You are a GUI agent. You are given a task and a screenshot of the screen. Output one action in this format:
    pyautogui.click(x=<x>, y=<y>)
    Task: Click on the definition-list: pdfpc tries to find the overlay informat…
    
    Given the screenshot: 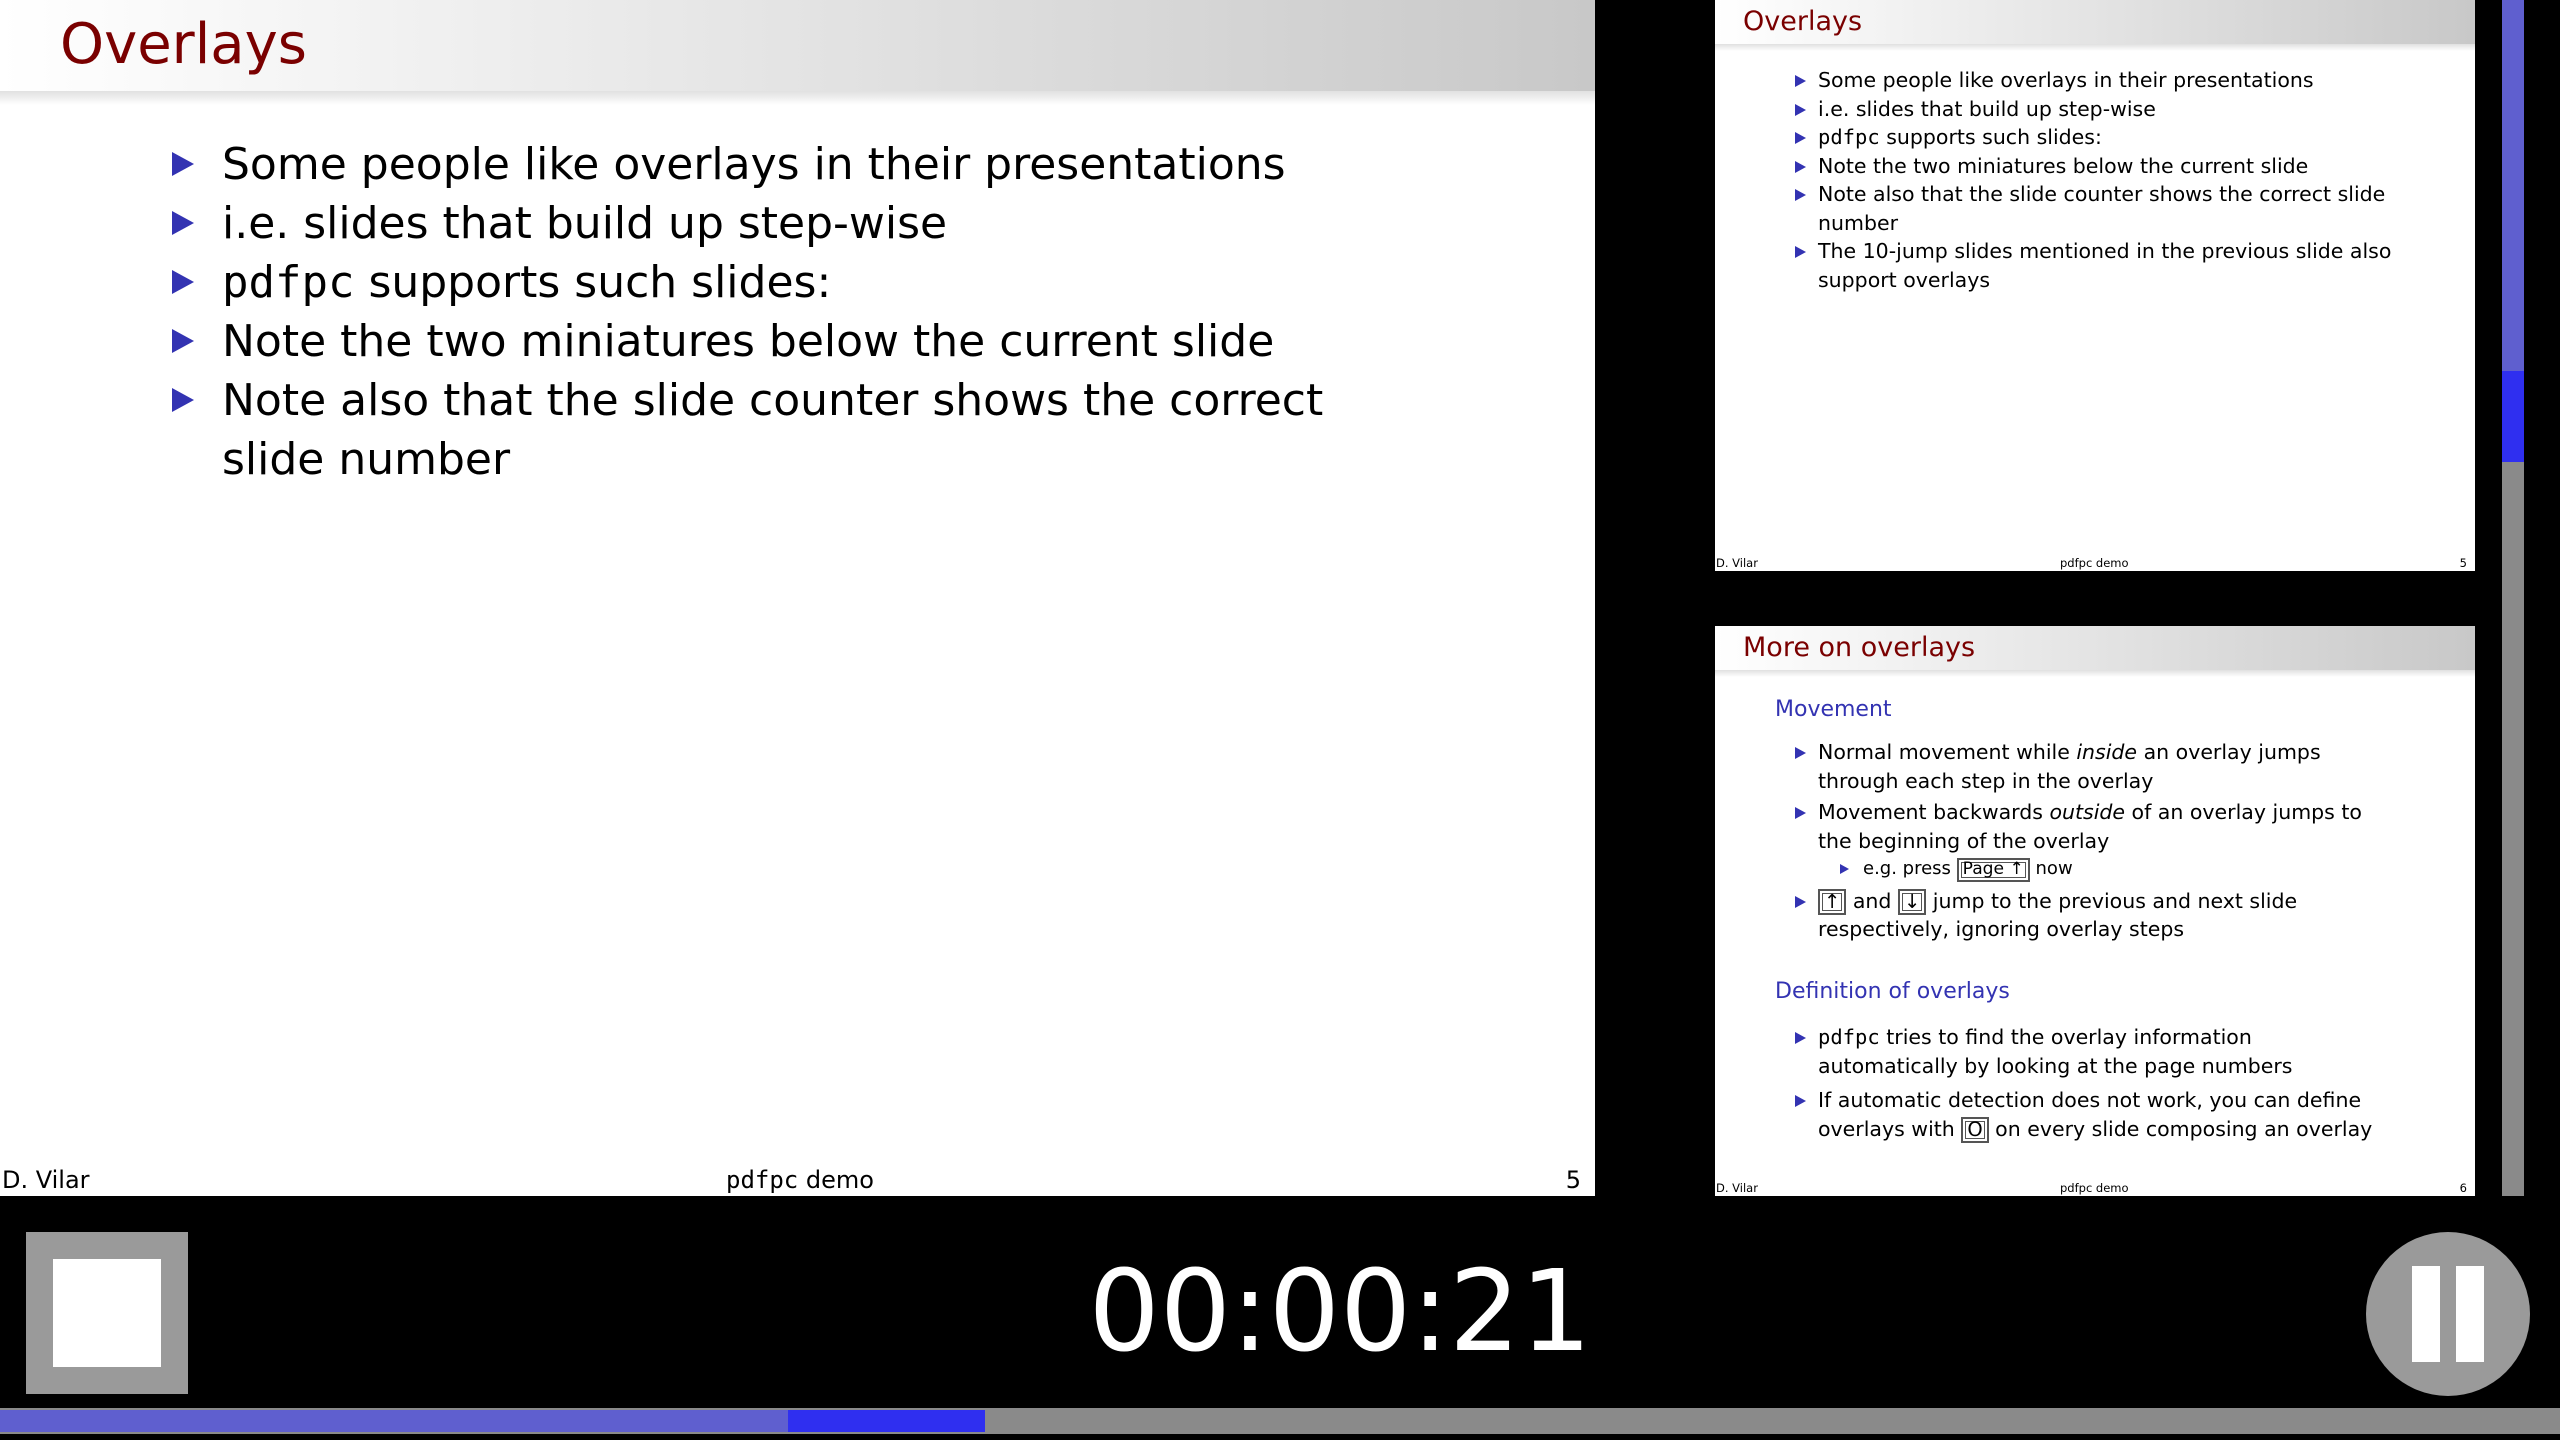 What is the action you would take?
    pyautogui.click(x=2093, y=1083)
    